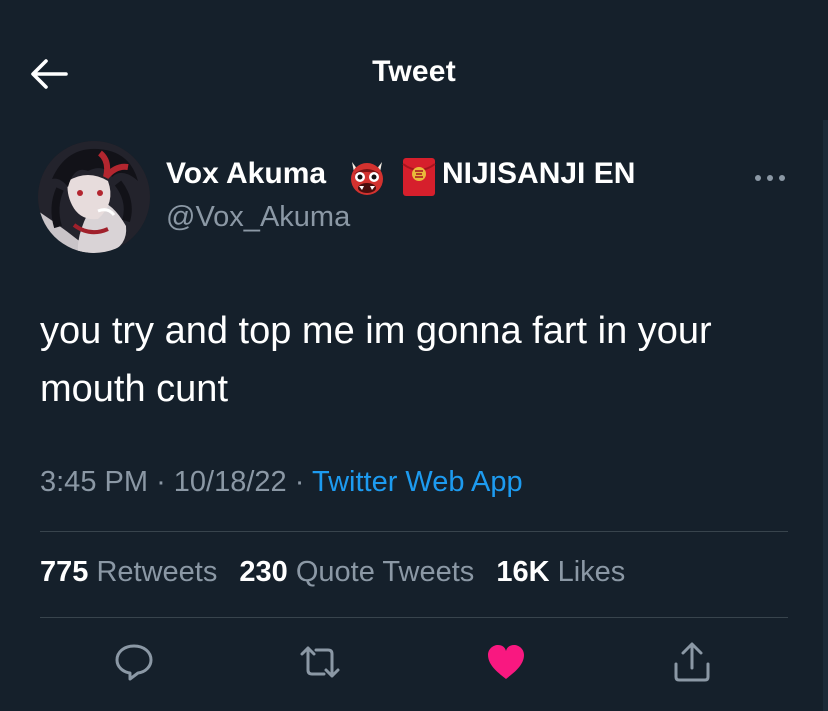 The width and height of the screenshot is (828, 711). I want to click on scrollbar-track, so click(825, 415).